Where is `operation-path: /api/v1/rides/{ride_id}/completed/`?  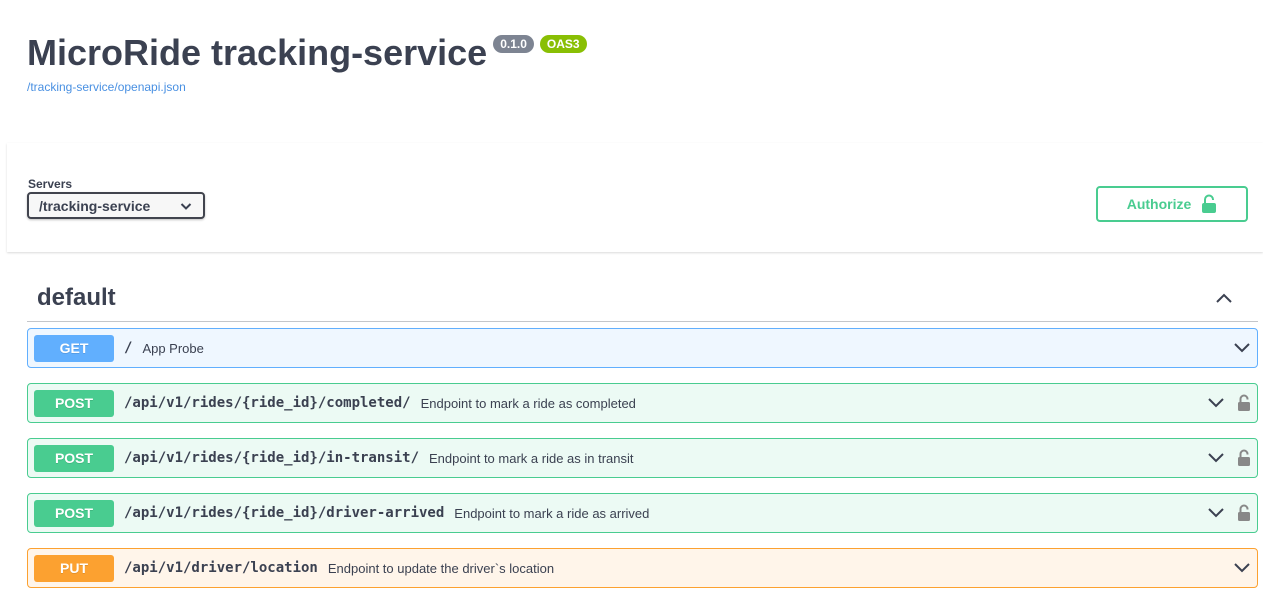
operation-path: /api/v1/rides/{ride_id}/completed/ is located at coordinates (267, 403).